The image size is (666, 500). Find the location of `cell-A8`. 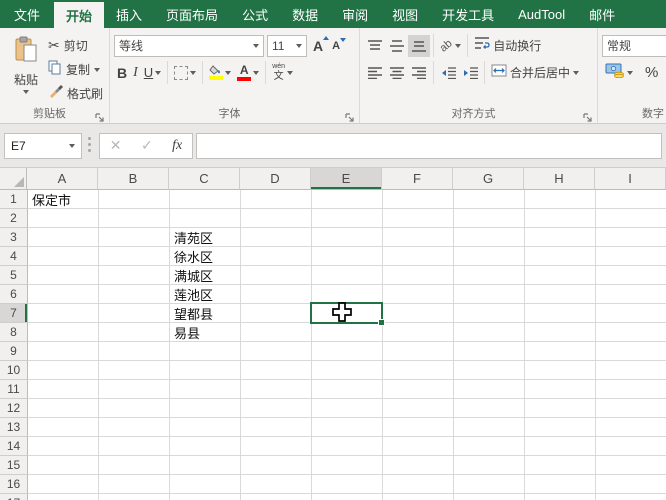

cell-A8 is located at coordinates (63, 332).